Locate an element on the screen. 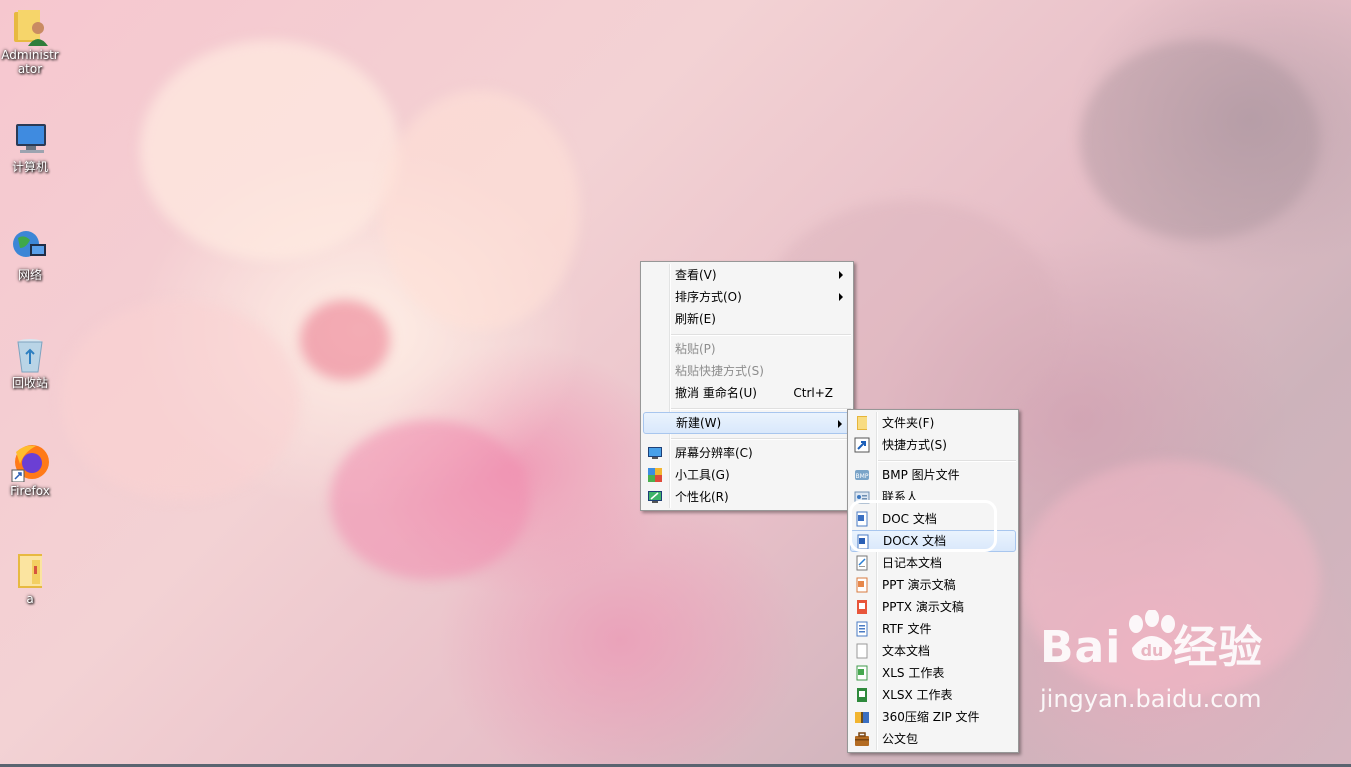 Image resolution: width=1351 pixels, height=767 pixels. submenu-item-xls: XLS 工作表 is located at coordinates (933, 673).